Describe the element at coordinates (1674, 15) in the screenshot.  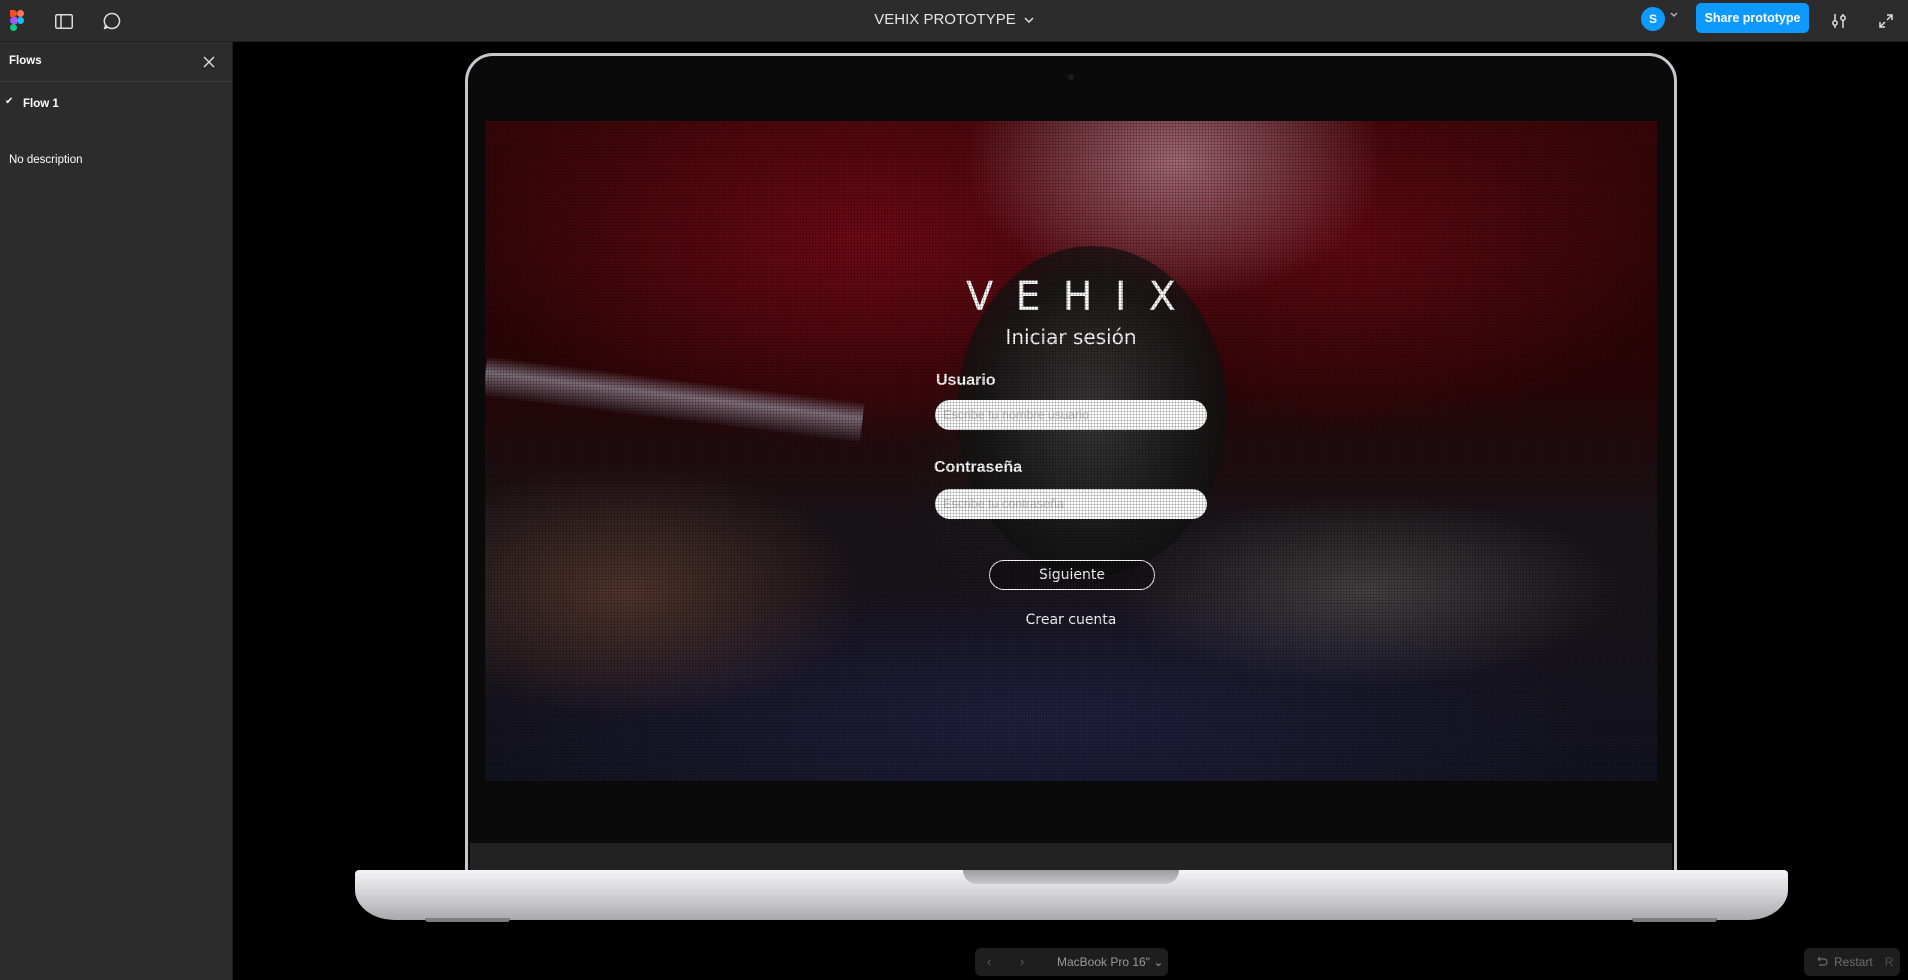
I see `avatar-chevron-down-icon` at that location.